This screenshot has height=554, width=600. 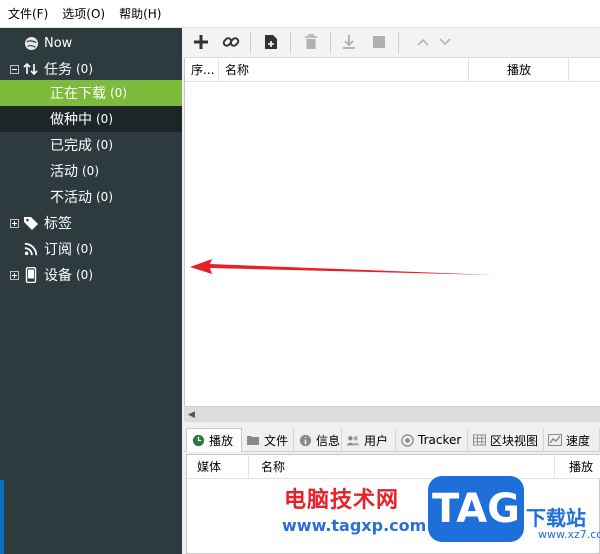 I want to click on sidebar-item-inactive: 不活动 (0), so click(x=91, y=197).